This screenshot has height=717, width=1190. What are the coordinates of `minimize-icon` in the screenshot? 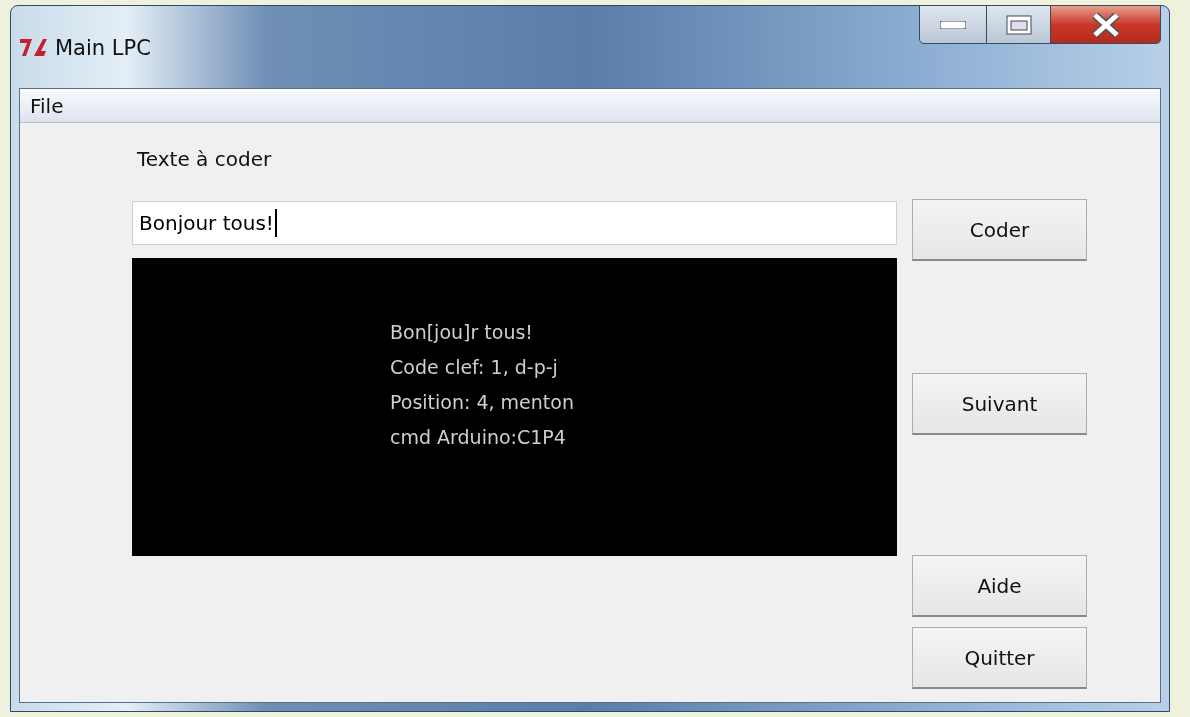 It's located at (953, 24).